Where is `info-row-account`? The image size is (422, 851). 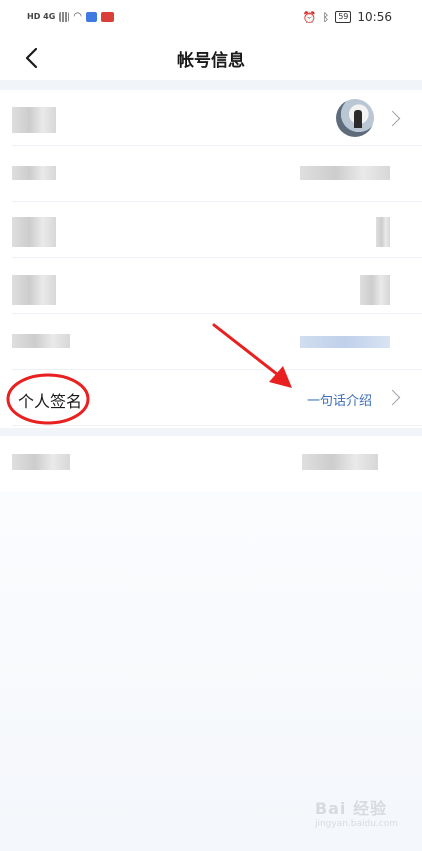
info-row-account is located at coordinates (214, 230).